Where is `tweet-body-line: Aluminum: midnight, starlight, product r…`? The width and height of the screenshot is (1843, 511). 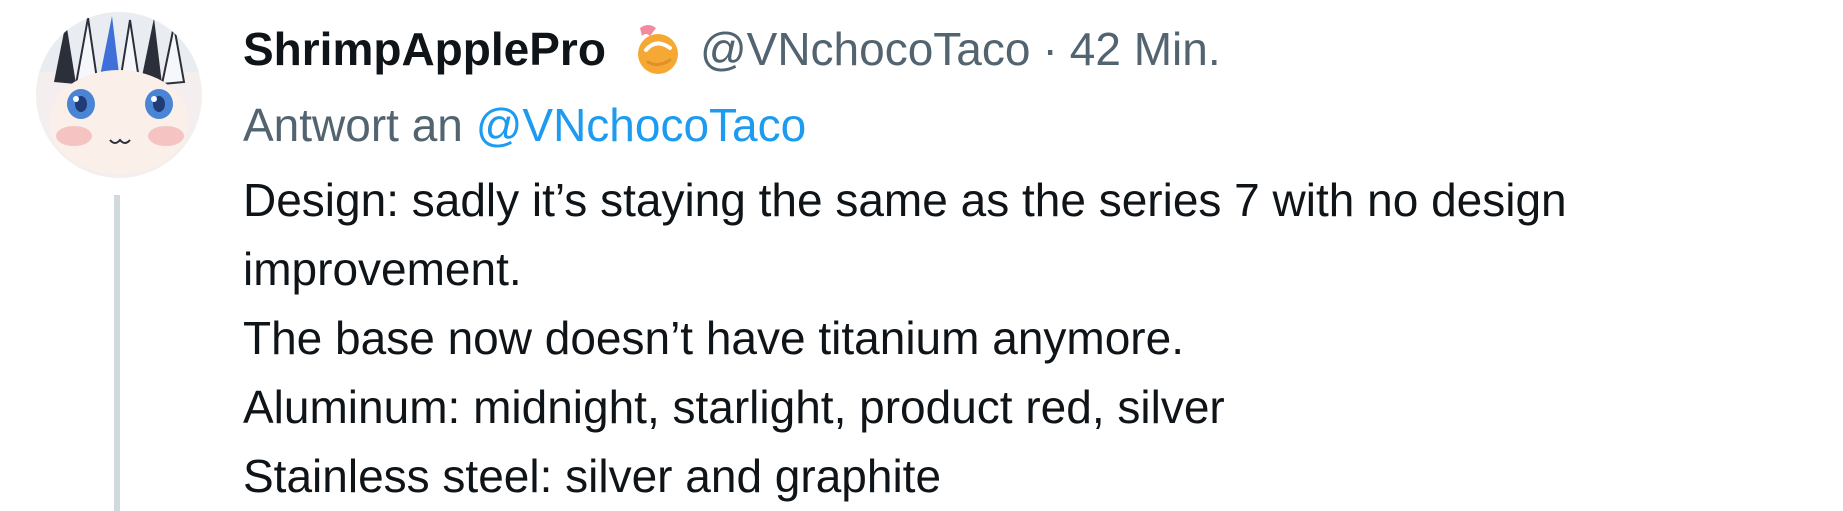 tweet-body-line: Aluminum: midnight, starlight, product r… is located at coordinates (734, 407).